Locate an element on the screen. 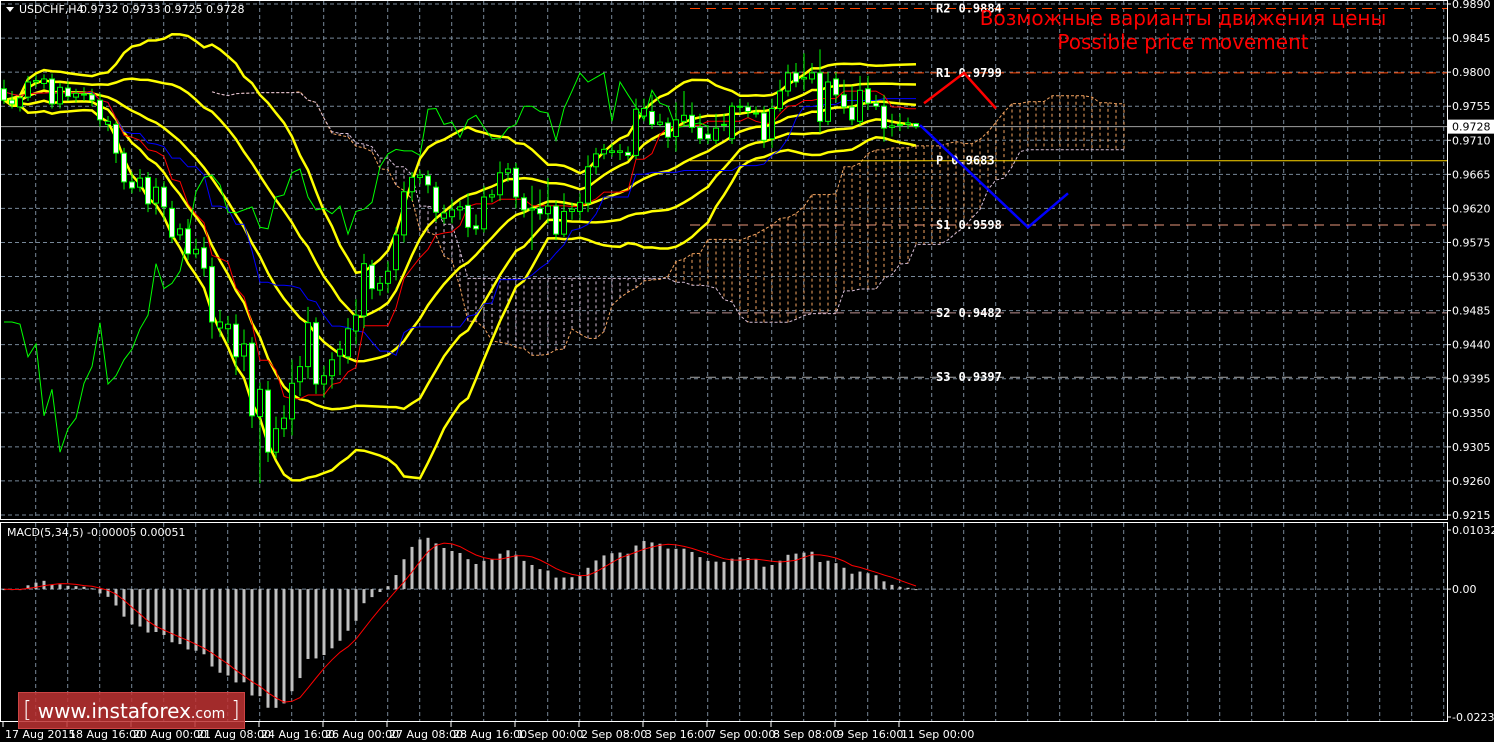  time-label: 8 Sep 08:00 is located at coordinates (806, 734).